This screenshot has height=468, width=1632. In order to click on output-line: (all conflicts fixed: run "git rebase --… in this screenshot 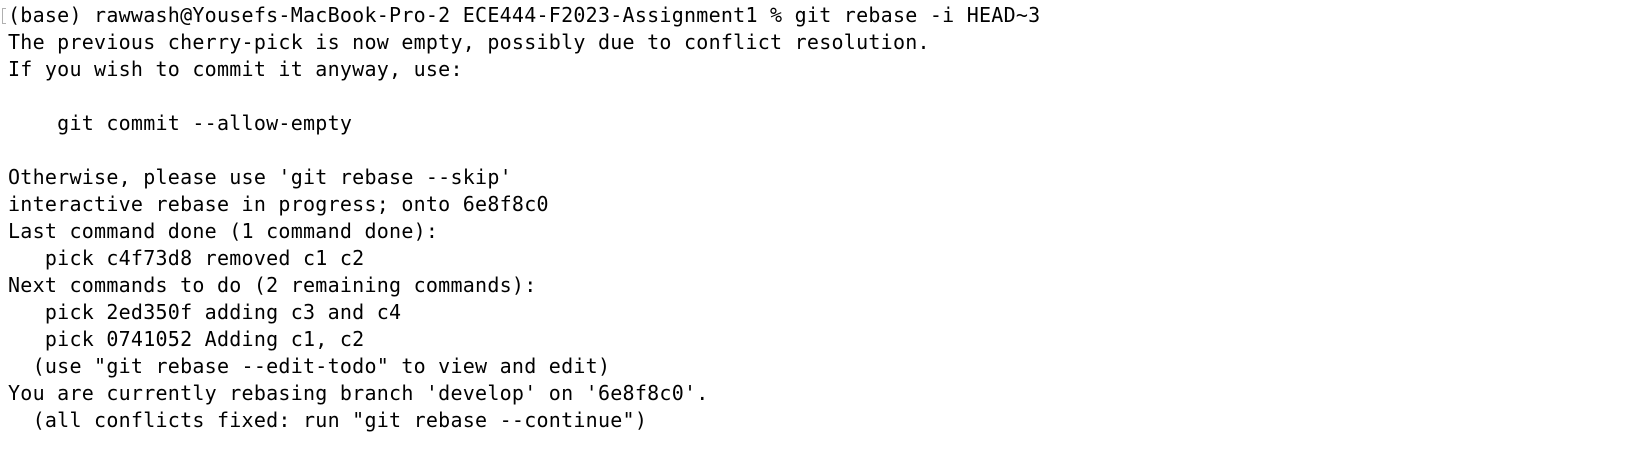, I will do `click(328, 420)`.